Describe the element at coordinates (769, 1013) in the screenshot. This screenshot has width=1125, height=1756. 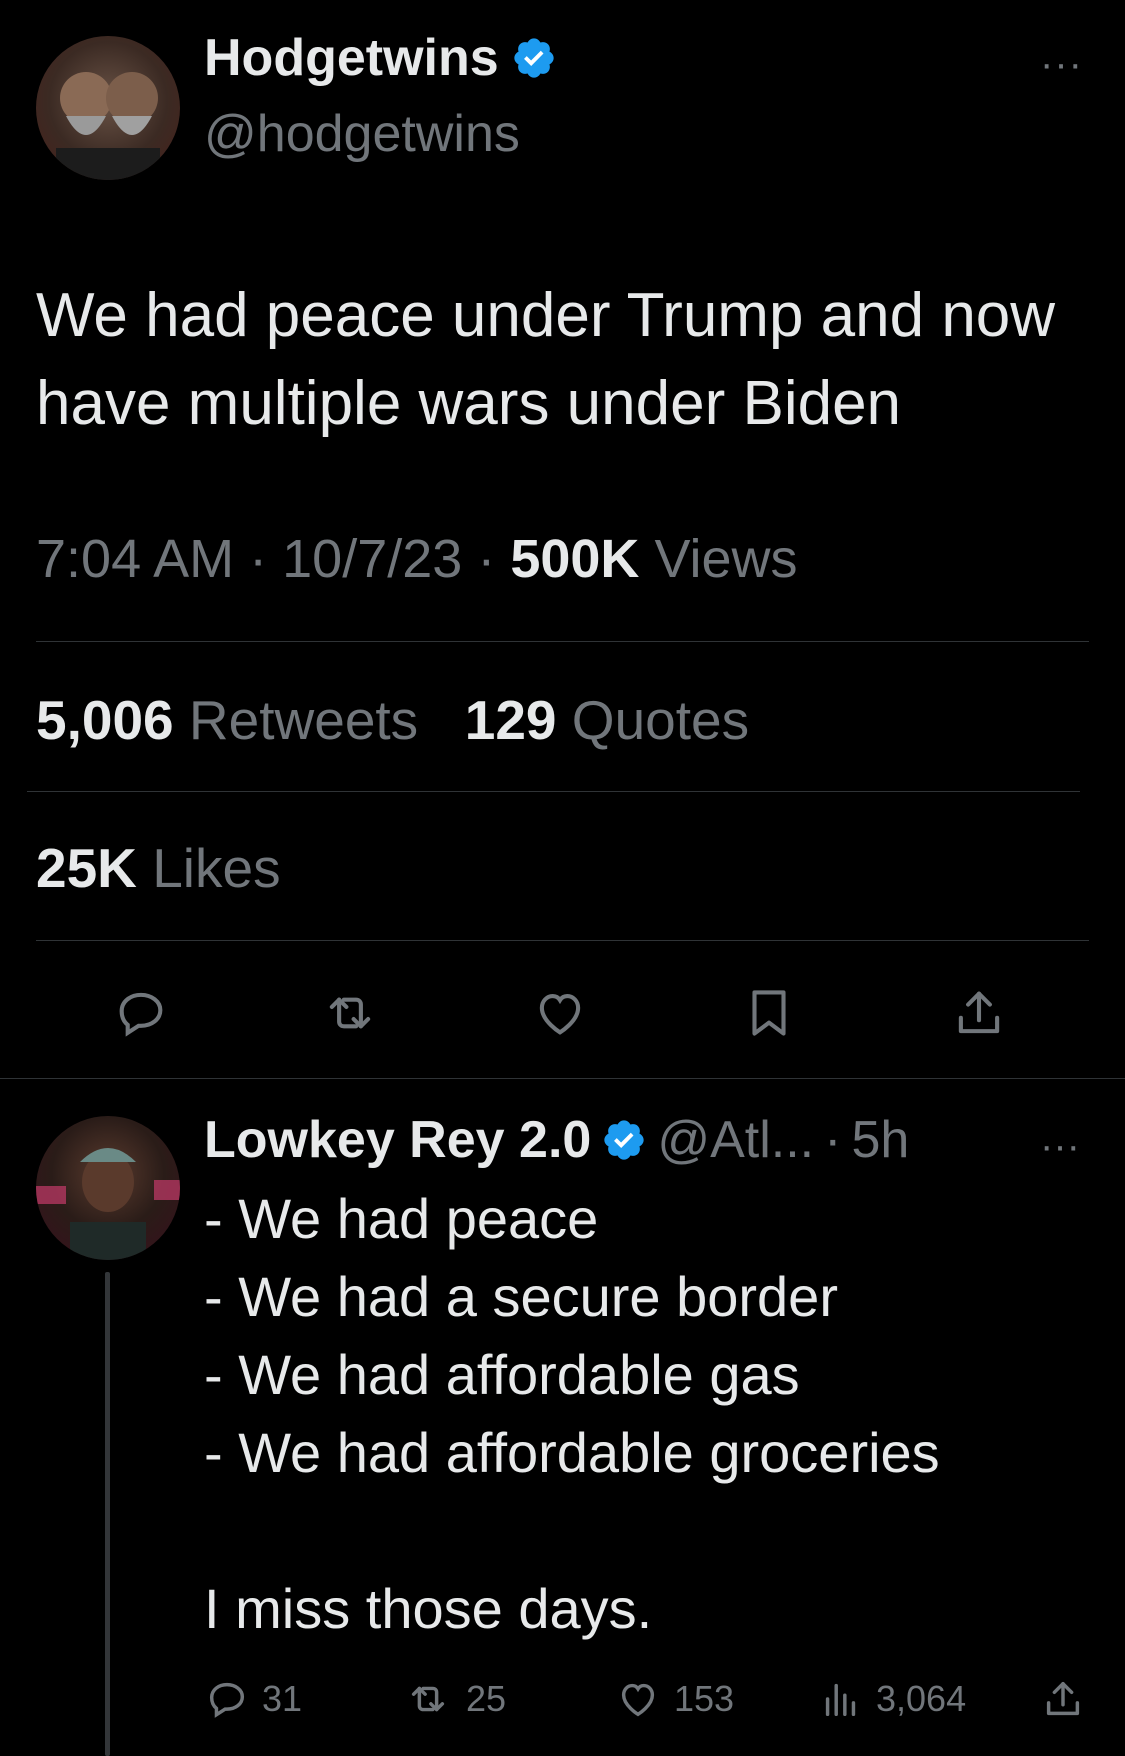
I see `bookmark-icon` at that location.